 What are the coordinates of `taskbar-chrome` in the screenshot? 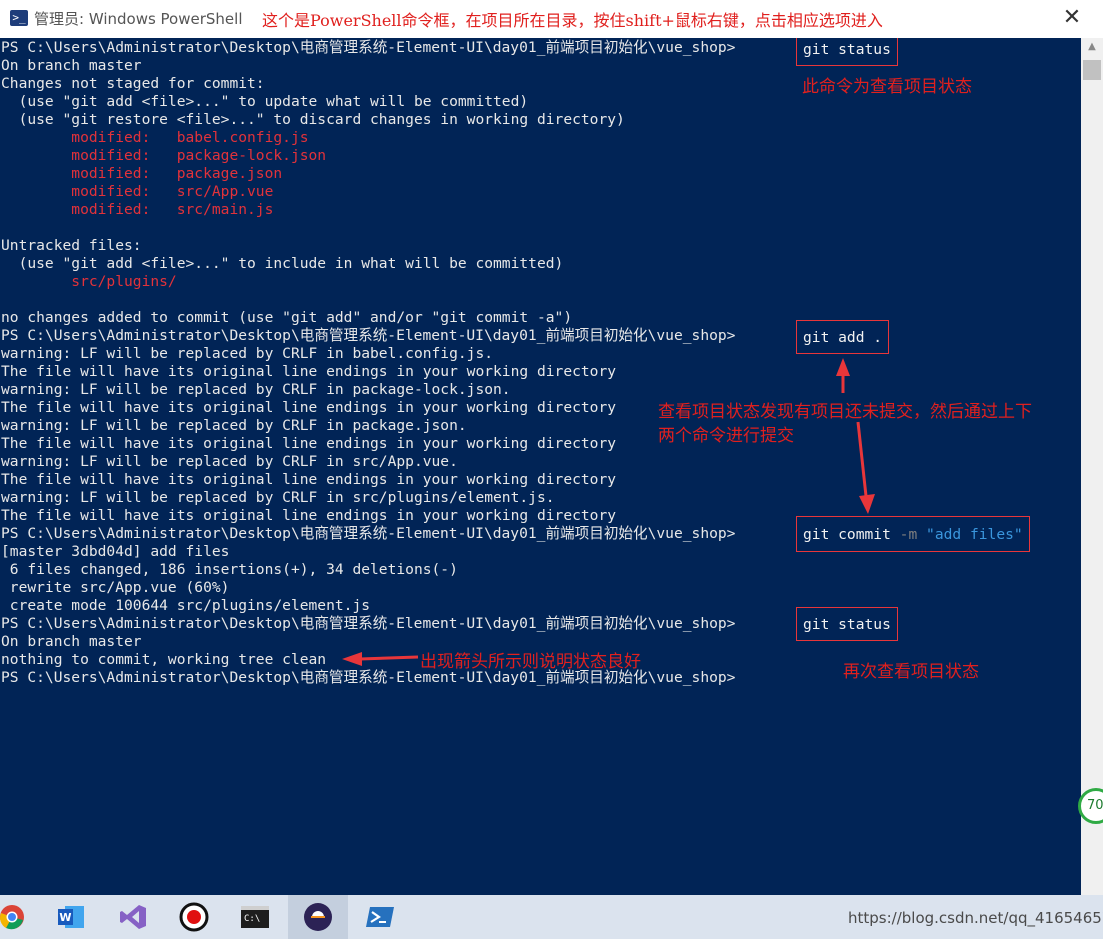 It's located at (21, 917).